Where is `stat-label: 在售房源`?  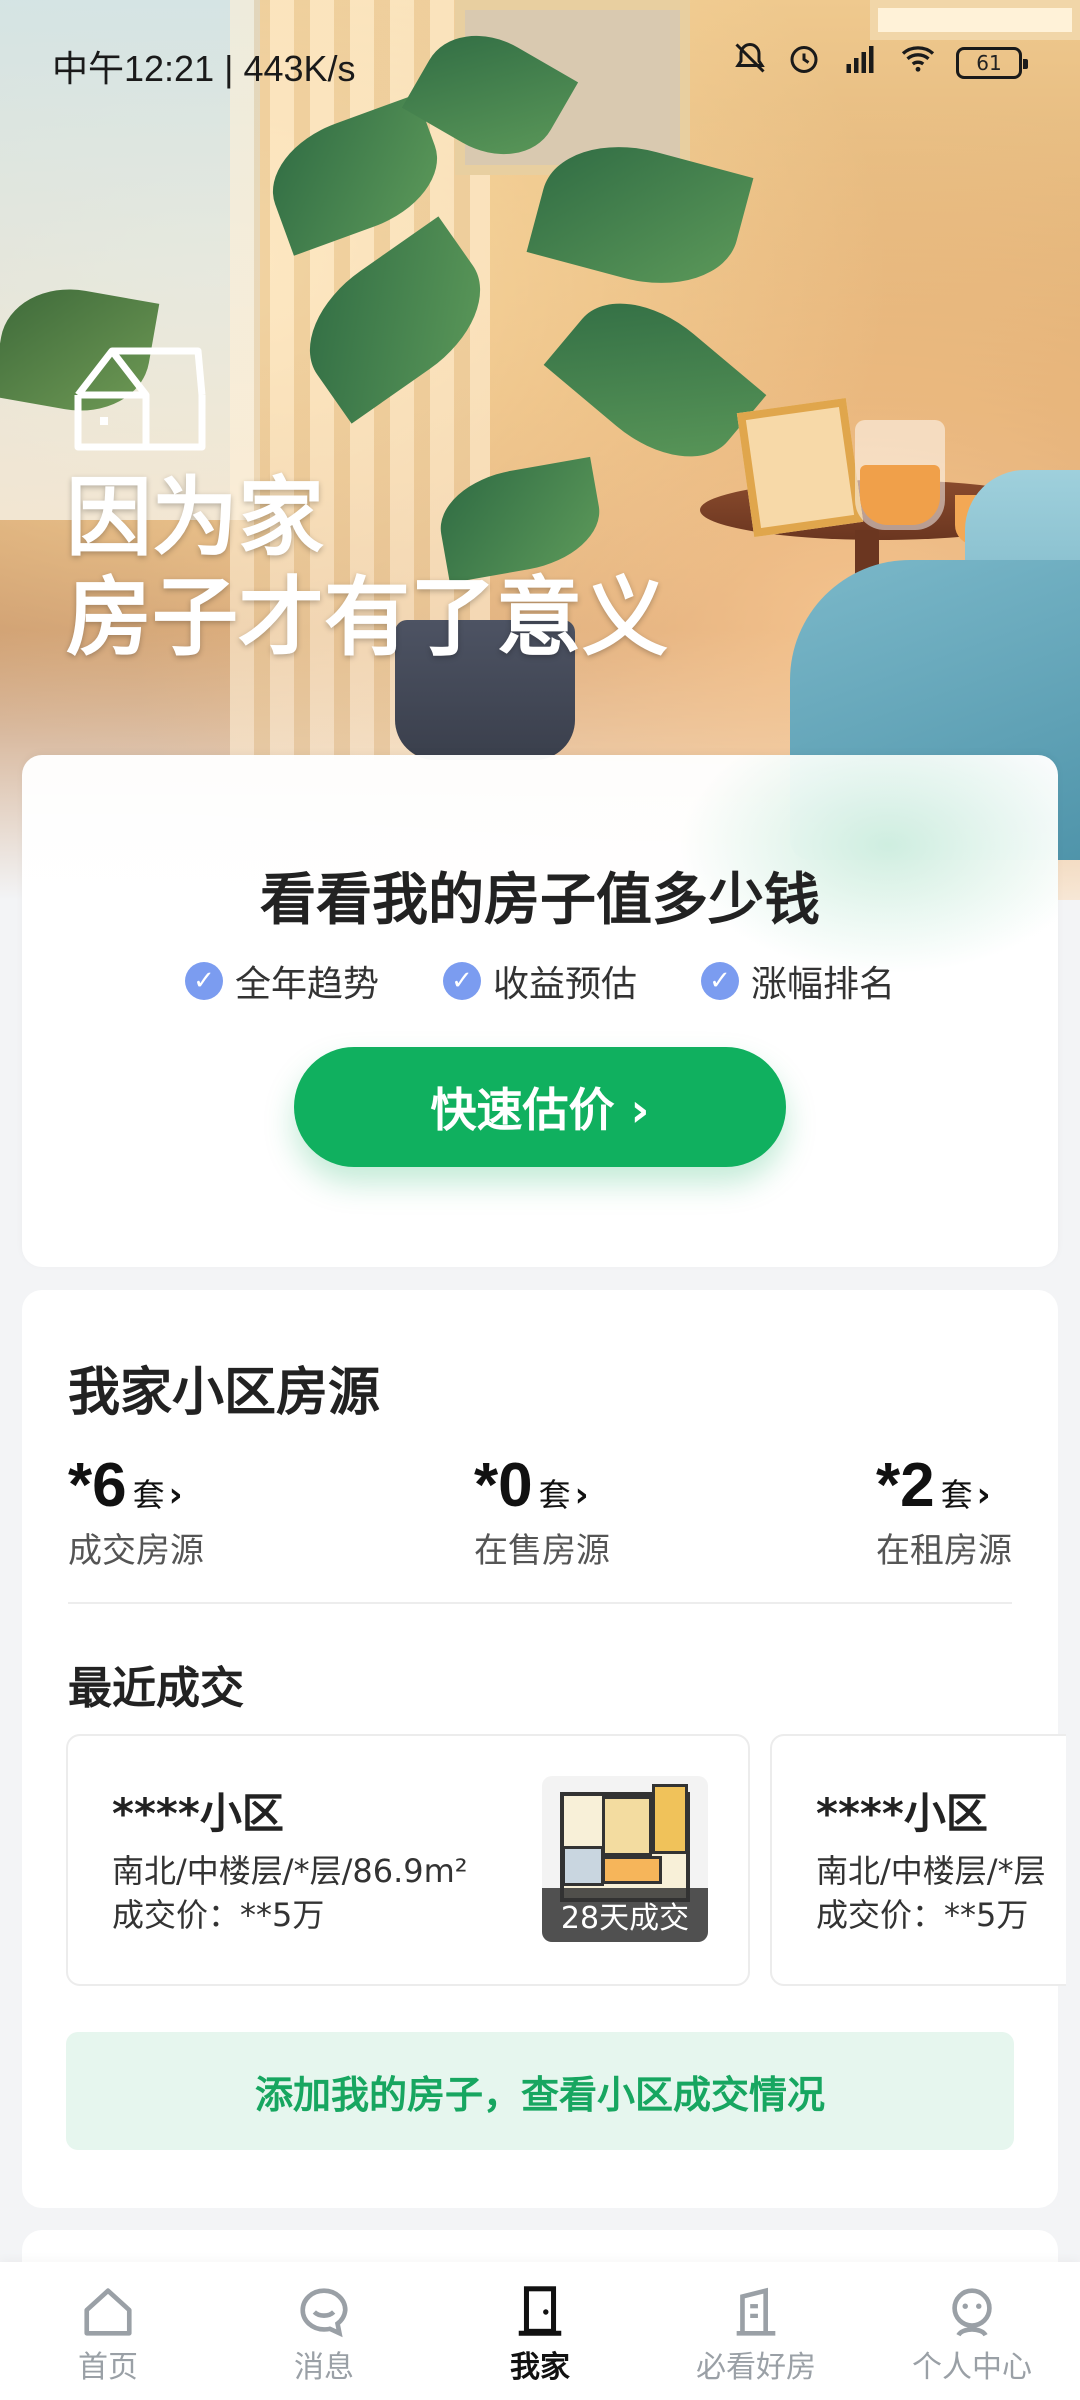 stat-label: 在售房源 is located at coordinates (542, 1551).